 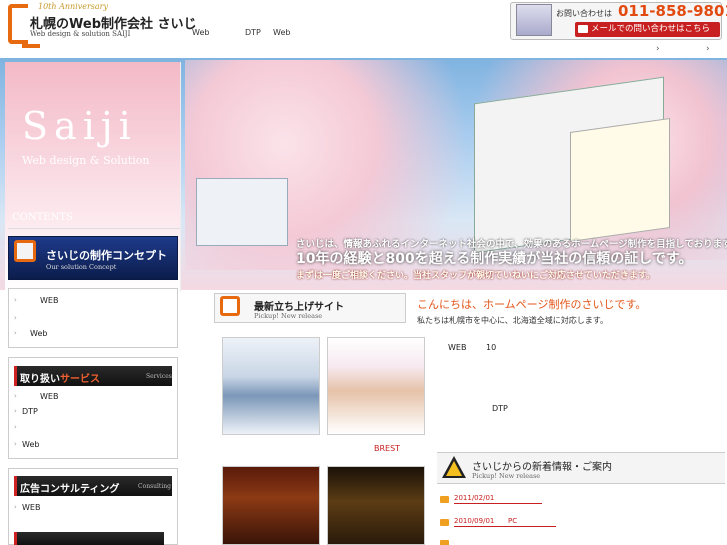 What do you see at coordinates (154, 486) in the screenshot?
I see `consulting-sub: Consulting` at bounding box center [154, 486].